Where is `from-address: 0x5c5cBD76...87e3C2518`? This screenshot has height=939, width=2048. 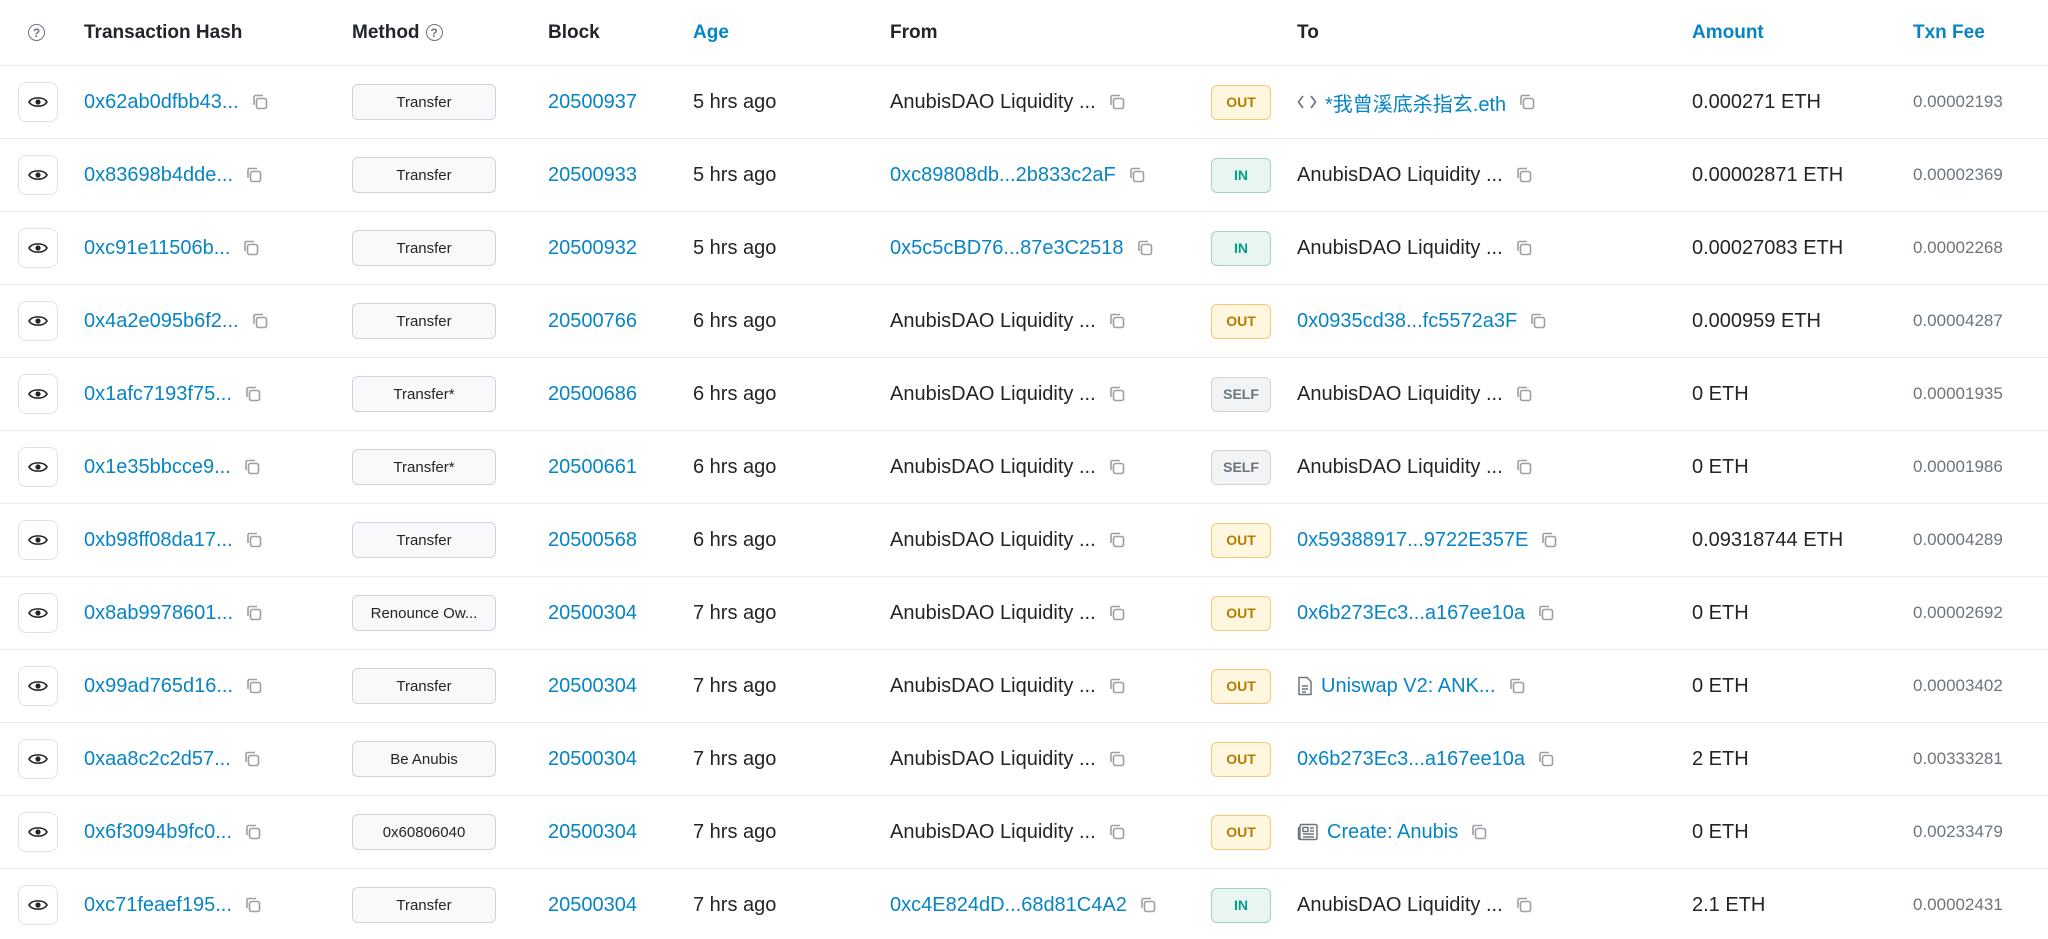 from-address: 0x5c5cBD76...87e3C2518 is located at coordinates (1007, 248).